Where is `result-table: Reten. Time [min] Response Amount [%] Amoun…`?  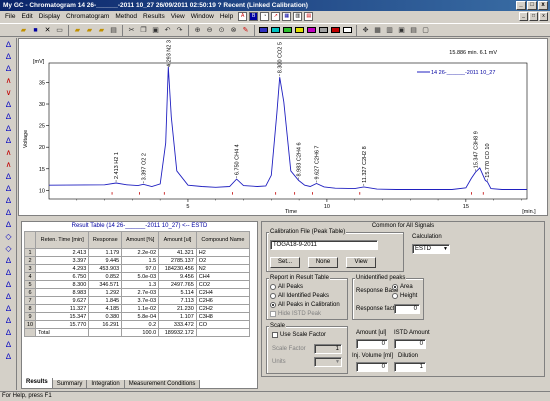
result-table: Reten. Time [min] Response Amount [%] Amoun… is located at coordinates (137, 284).